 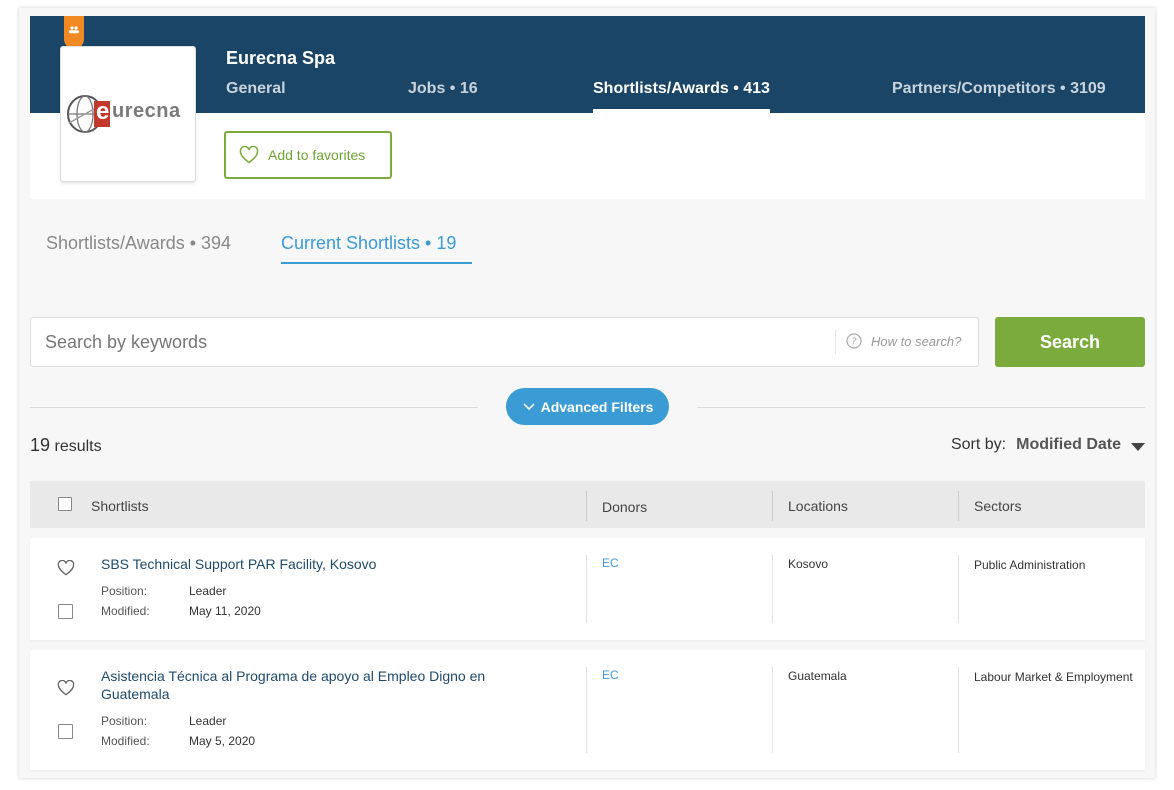 What do you see at coordinates (1138, 446) in the screenshot?
I see `caret-down-icon` at bounding box center [1138, 446].